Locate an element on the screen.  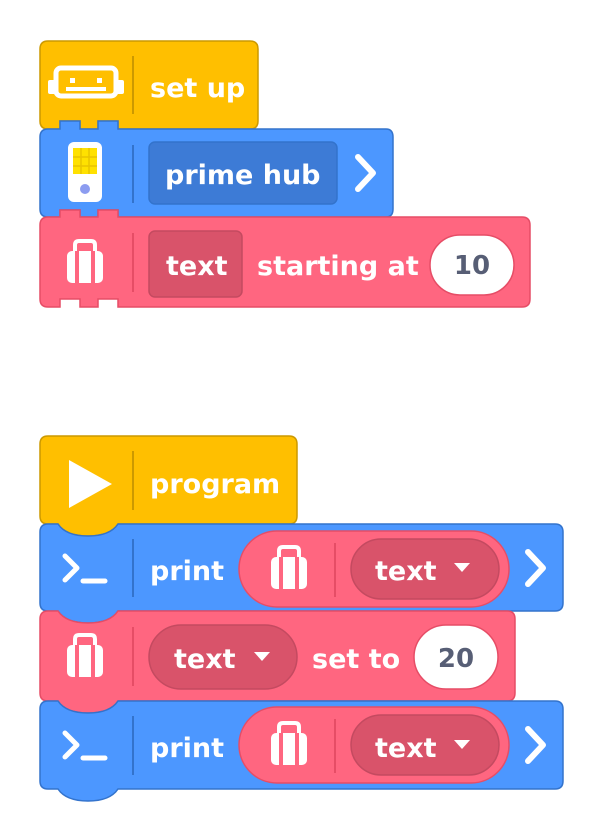
variable-declare-block: text starting at 10 is located at coordinates (285, 258).